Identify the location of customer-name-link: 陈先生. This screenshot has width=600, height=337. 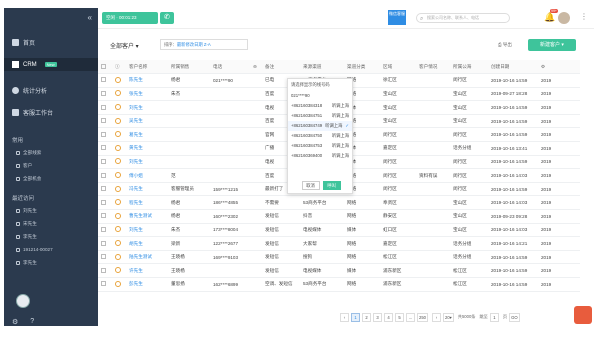
(147, 80).